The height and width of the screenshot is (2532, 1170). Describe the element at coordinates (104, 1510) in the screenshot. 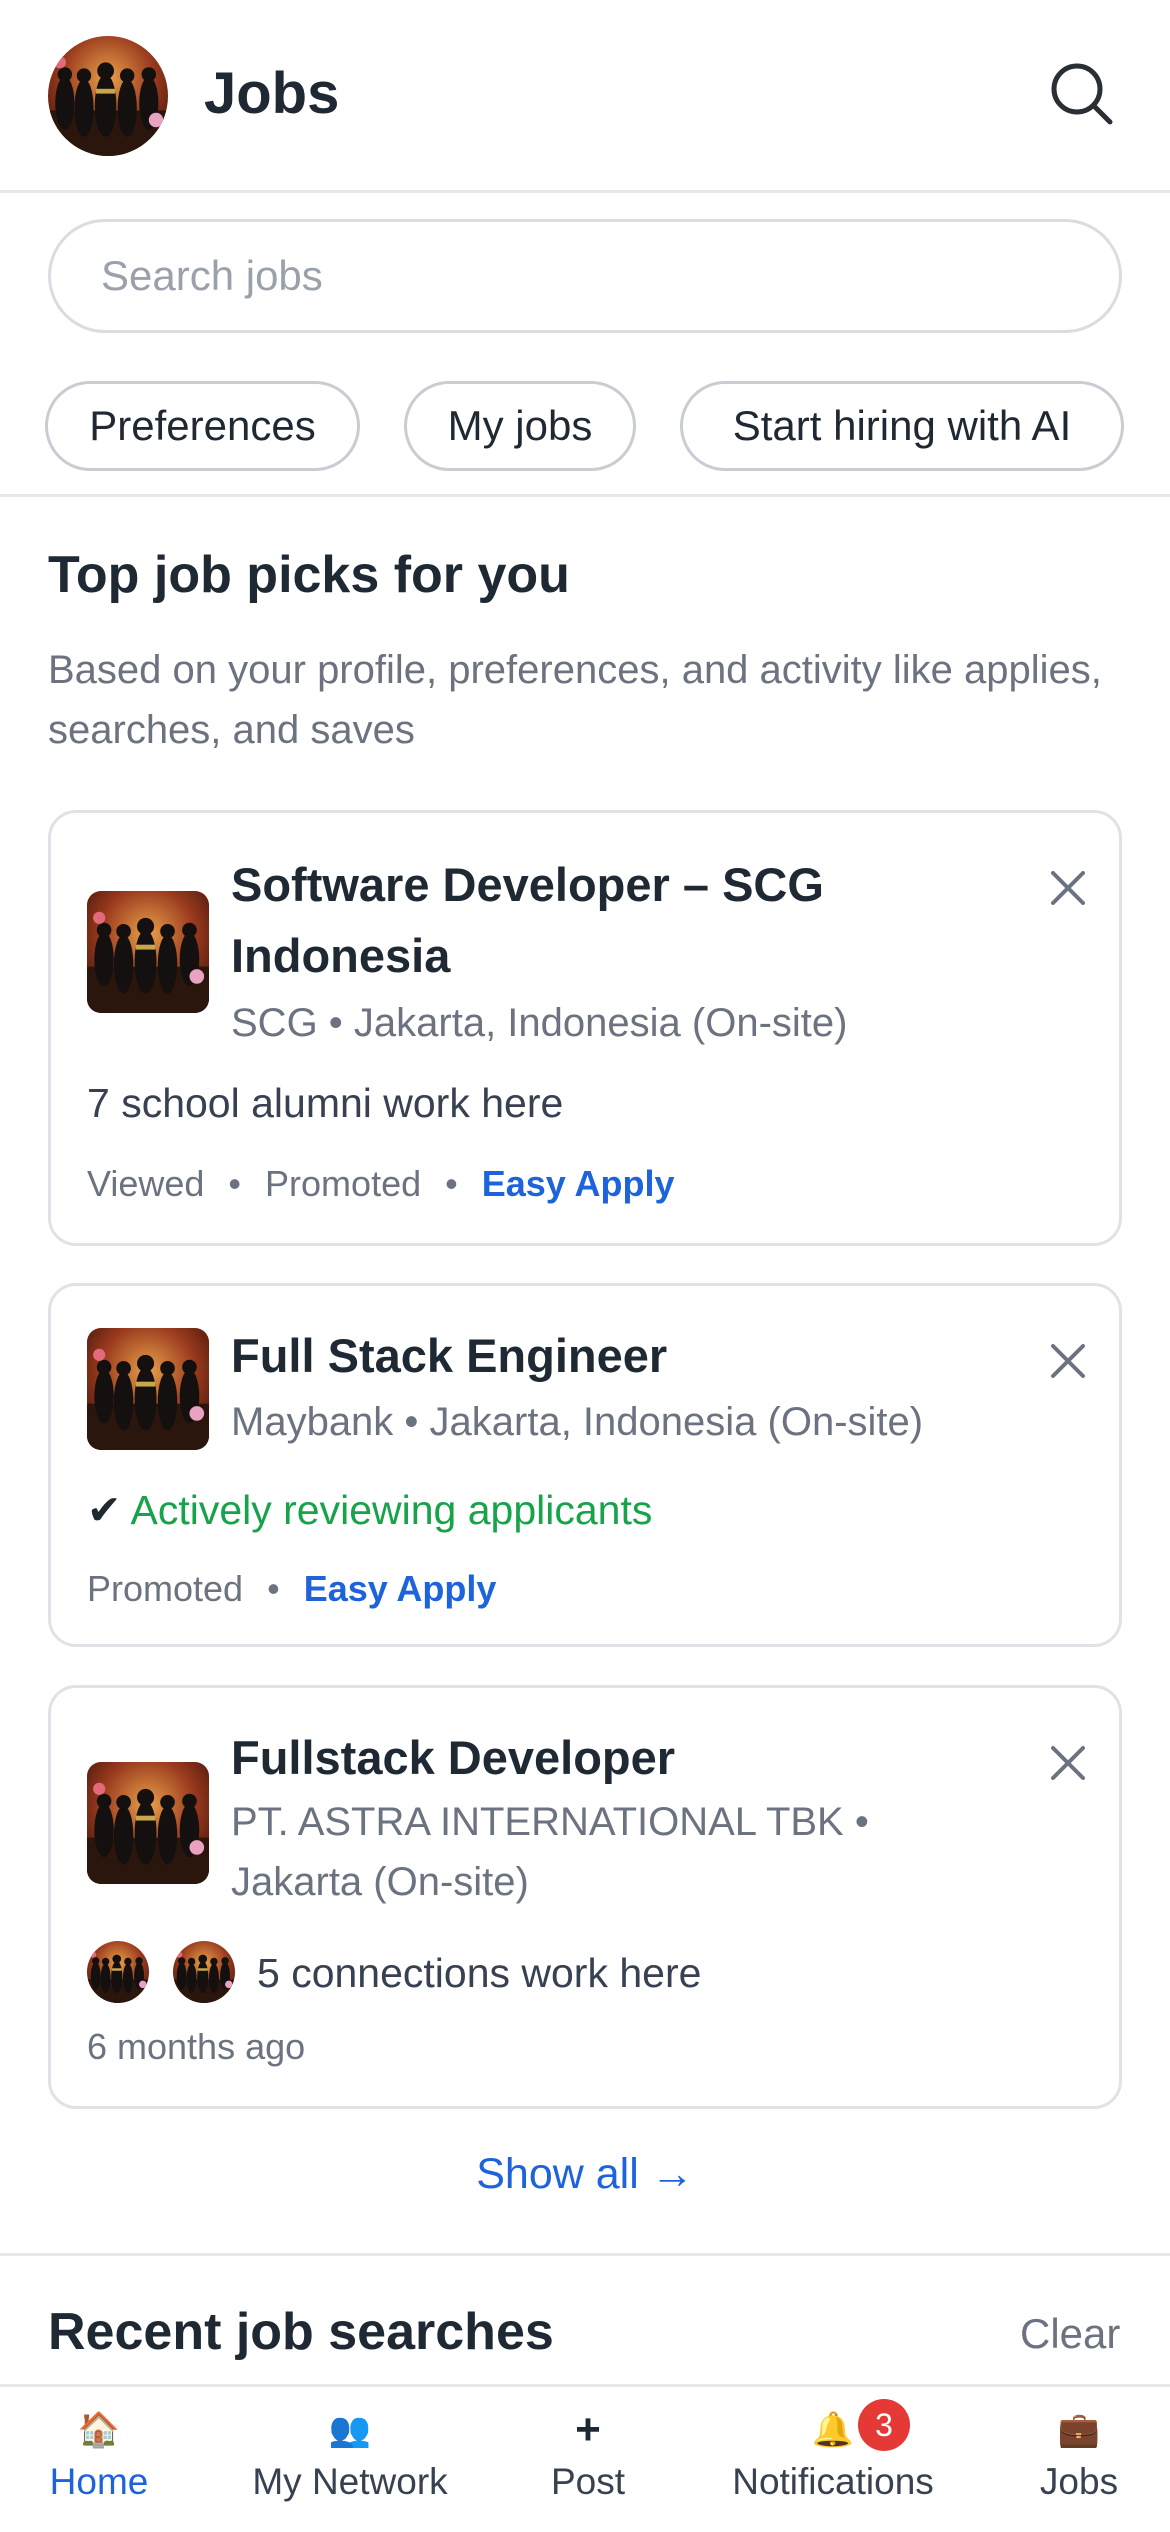

I see `check-icon: ✔` at that location.